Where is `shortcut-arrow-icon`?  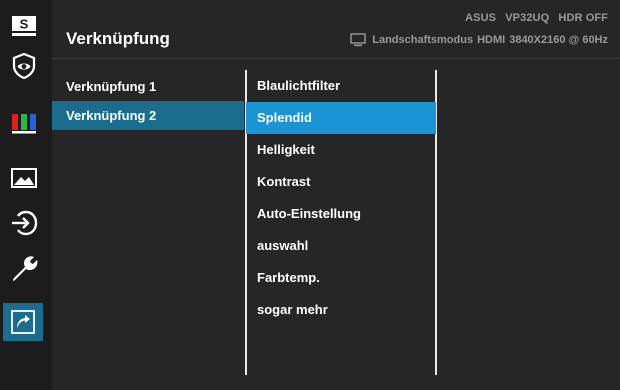
shortcut-arrow-icon is located at coordinates (23, 322).